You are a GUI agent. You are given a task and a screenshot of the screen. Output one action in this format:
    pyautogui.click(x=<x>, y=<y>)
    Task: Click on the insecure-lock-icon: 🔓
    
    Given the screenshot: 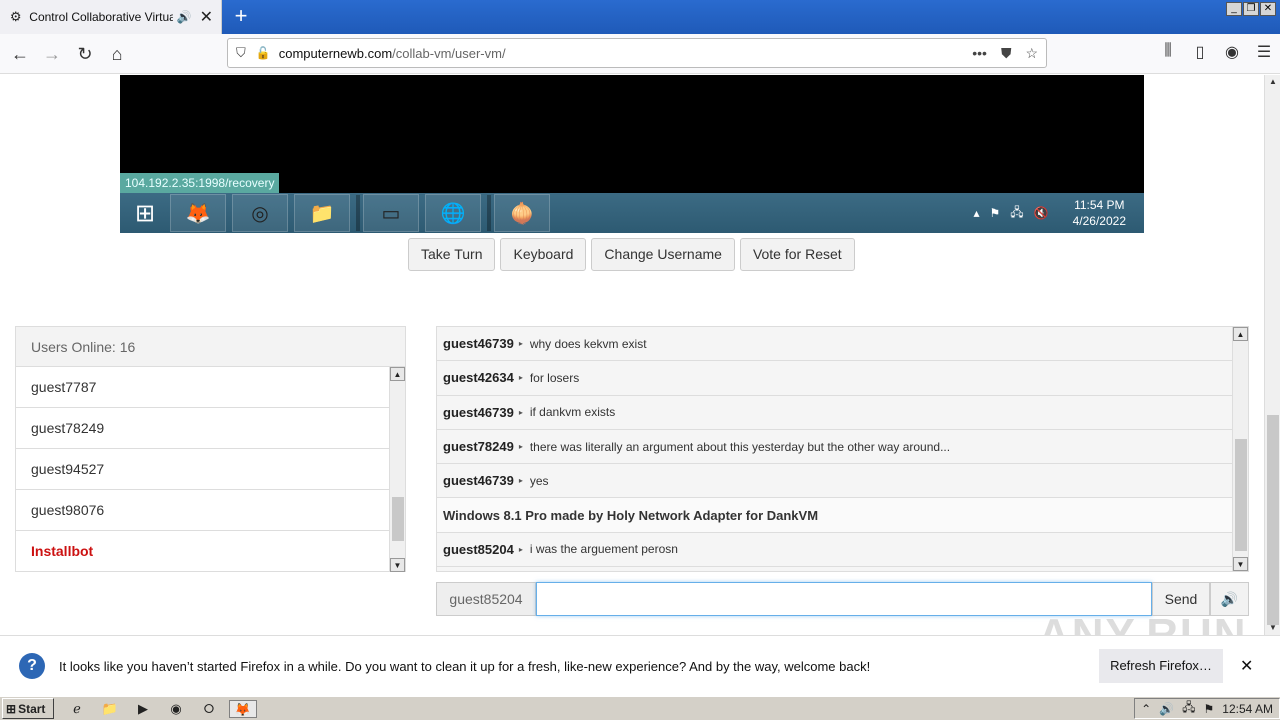 What is the action you would take?
    pyautogui.click(x=263, y=53)
    